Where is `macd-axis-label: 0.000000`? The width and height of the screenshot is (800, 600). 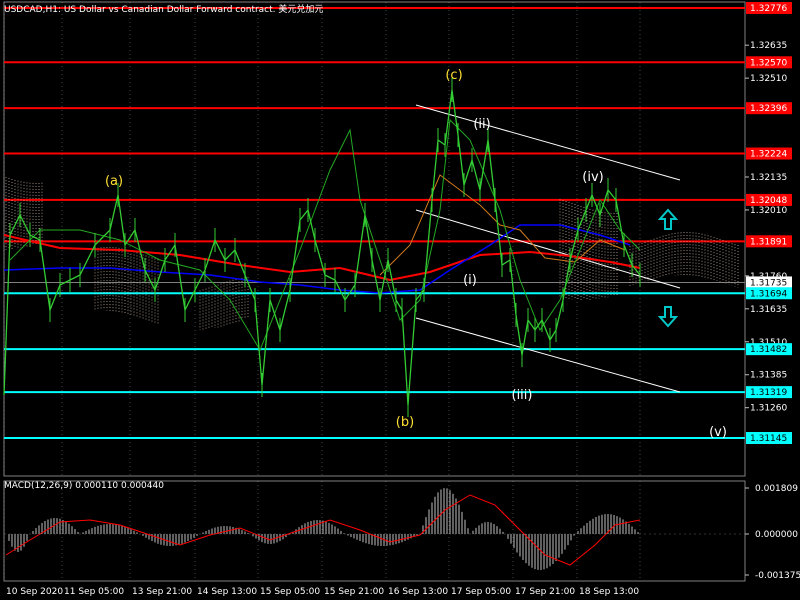 macd-axis-label: 0.000000 is located at coordinates (776, 535).